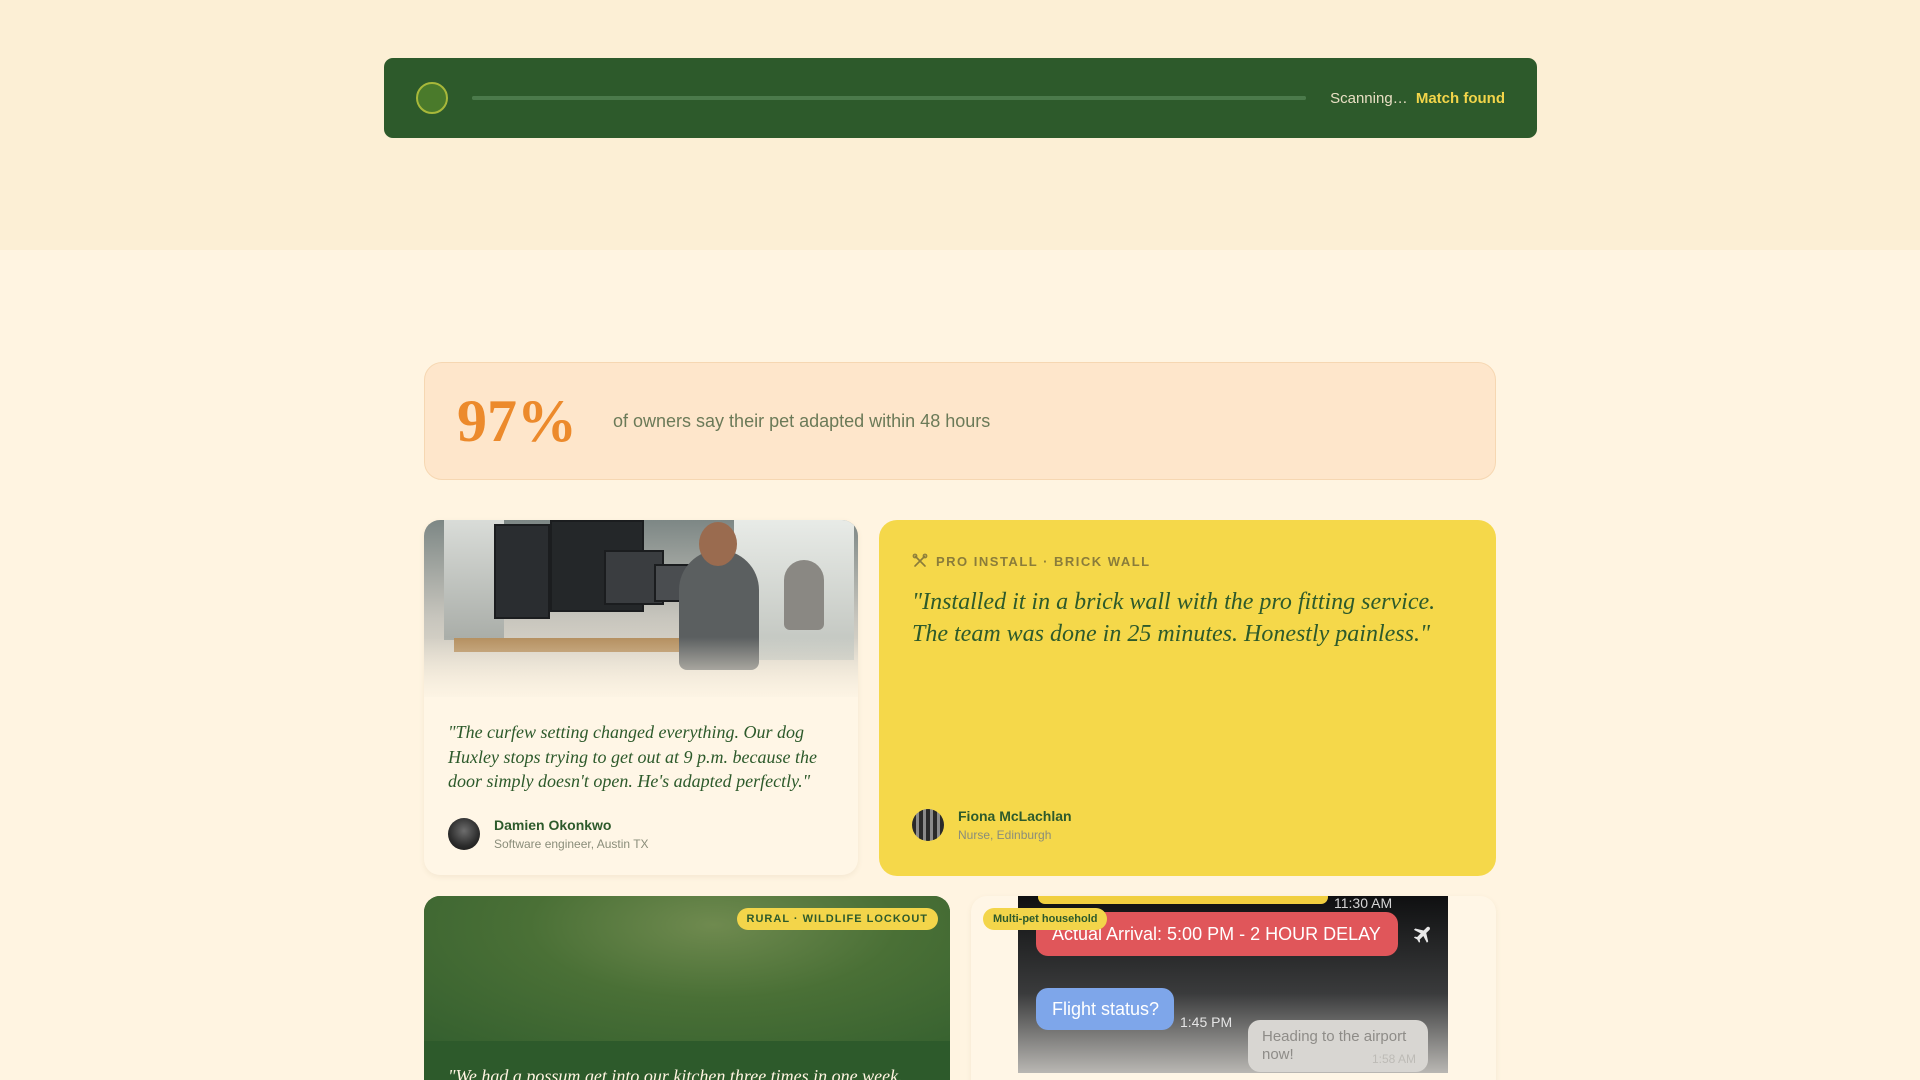  What do you see at coordinates (1421, 934) in the screenshot?
I see `airplane-icon` at bounding box center [1421, 934].